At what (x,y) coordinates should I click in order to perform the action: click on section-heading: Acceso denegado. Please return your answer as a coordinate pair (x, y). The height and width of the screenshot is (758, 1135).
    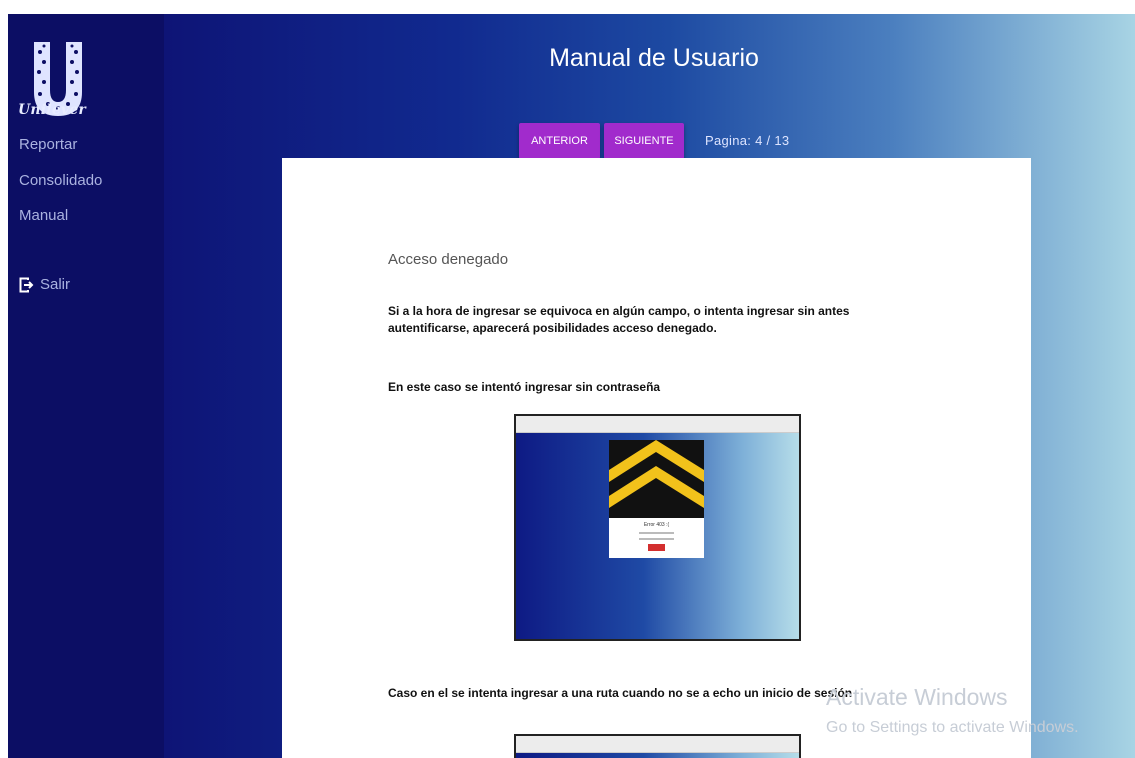
    Looking at the image, I should click on (448, 259).